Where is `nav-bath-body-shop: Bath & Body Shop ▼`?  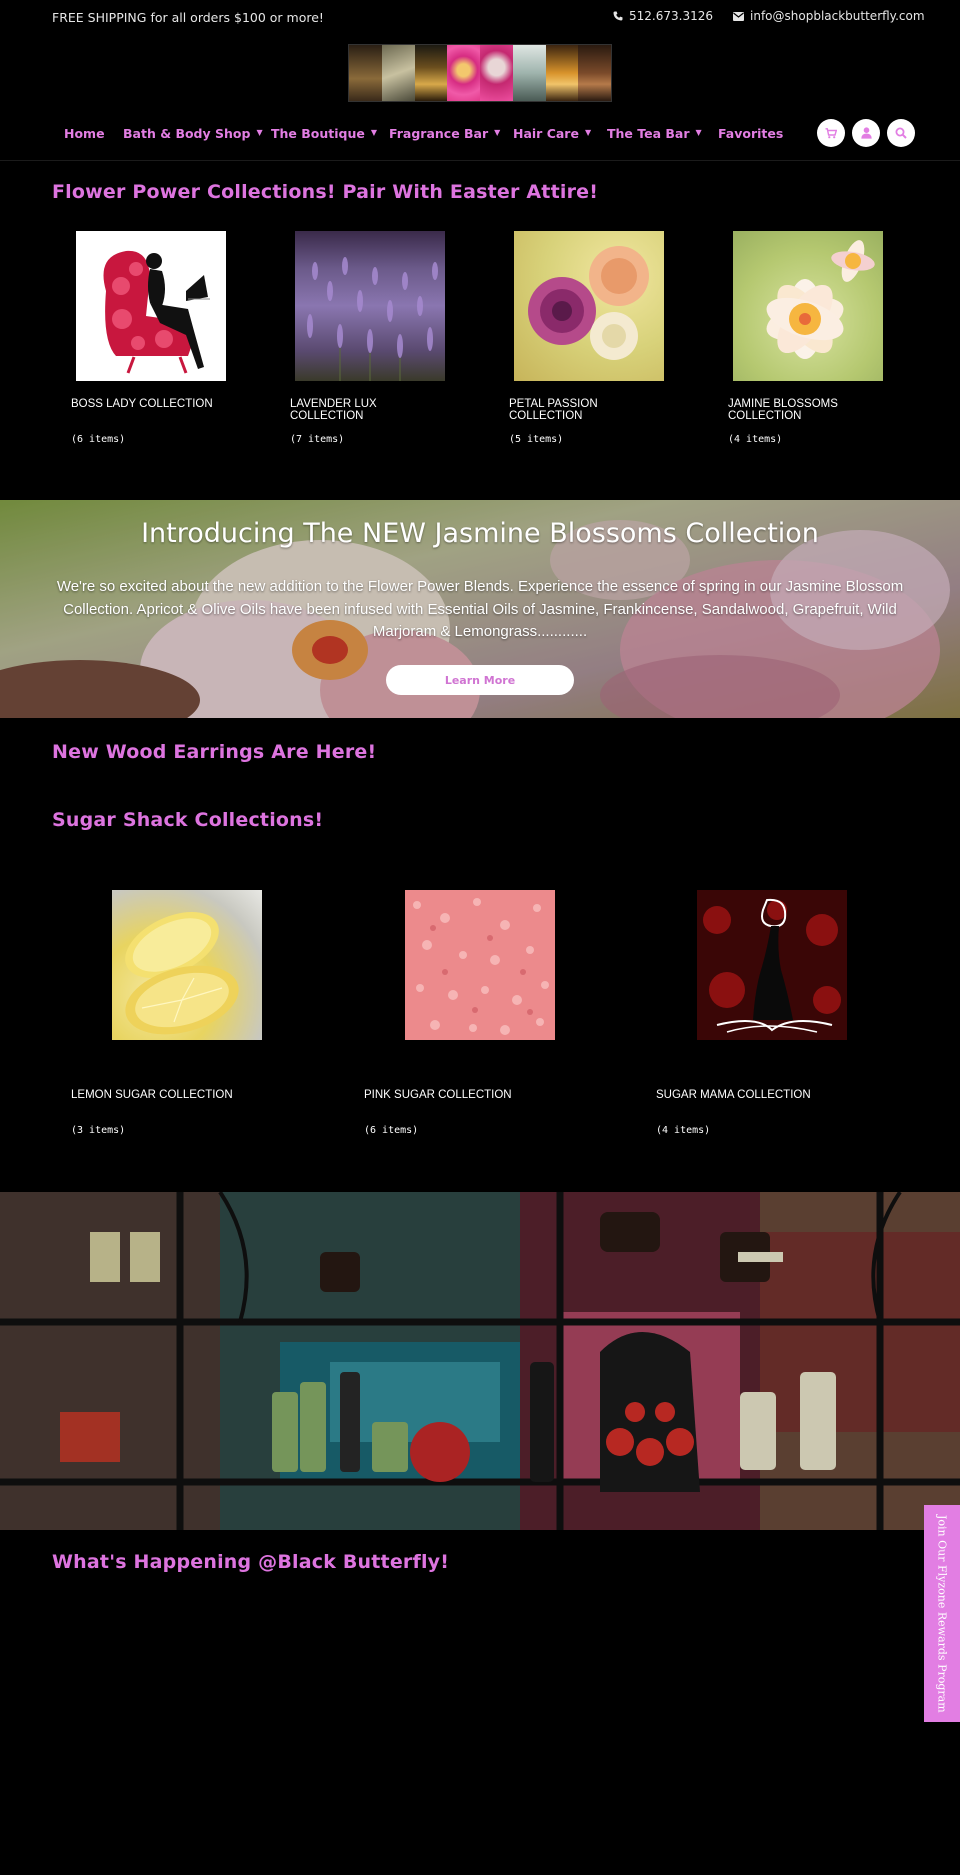 nav-bath-body-shop: Bath & Body Shop ▼ is located at coordinates (193, 133).